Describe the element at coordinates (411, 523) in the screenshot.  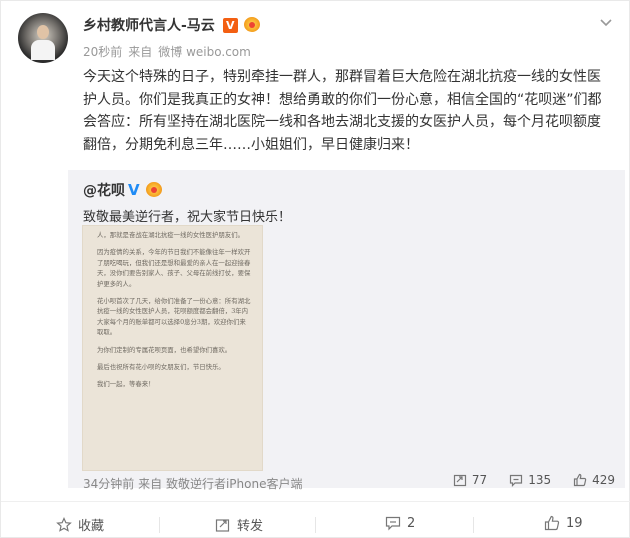
I see `comment-count: 2` at that location.